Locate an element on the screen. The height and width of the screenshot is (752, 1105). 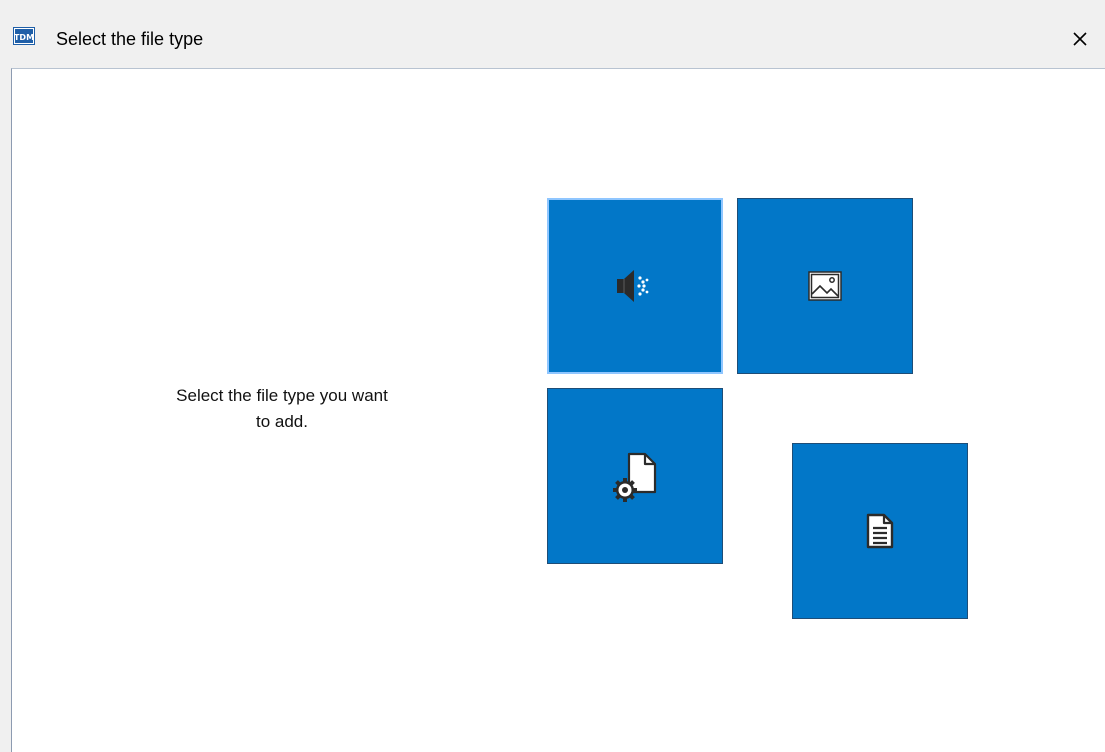
title-bar: TDM Select the file type is located at coordinates (552, 34).